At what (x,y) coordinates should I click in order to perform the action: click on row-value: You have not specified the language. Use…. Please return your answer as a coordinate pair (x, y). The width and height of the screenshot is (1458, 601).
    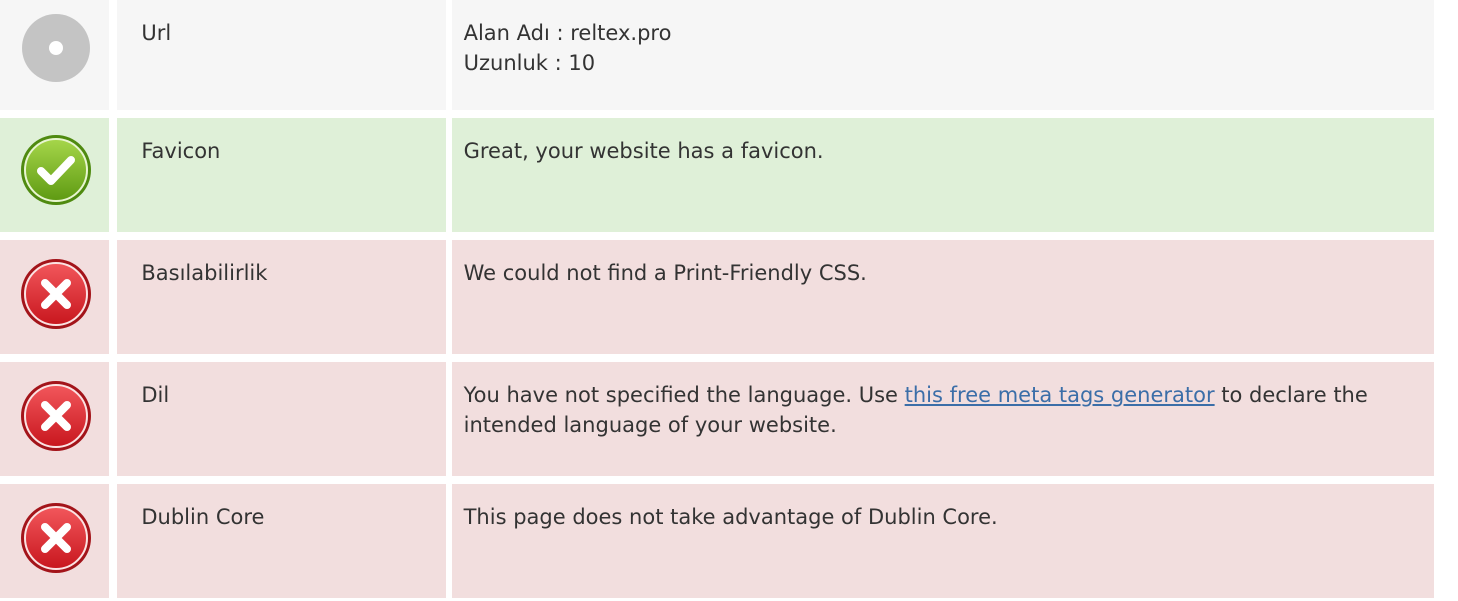
    Looking at the image, I should click on (942, 419).